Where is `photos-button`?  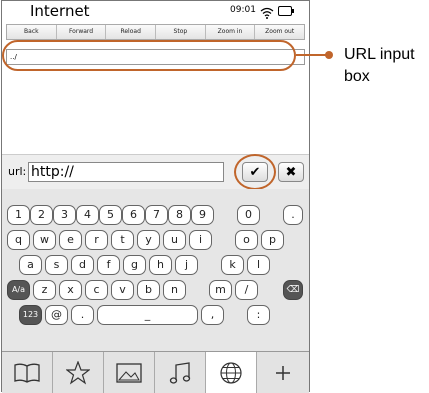
photos-button is located at coordinates (129, 372).